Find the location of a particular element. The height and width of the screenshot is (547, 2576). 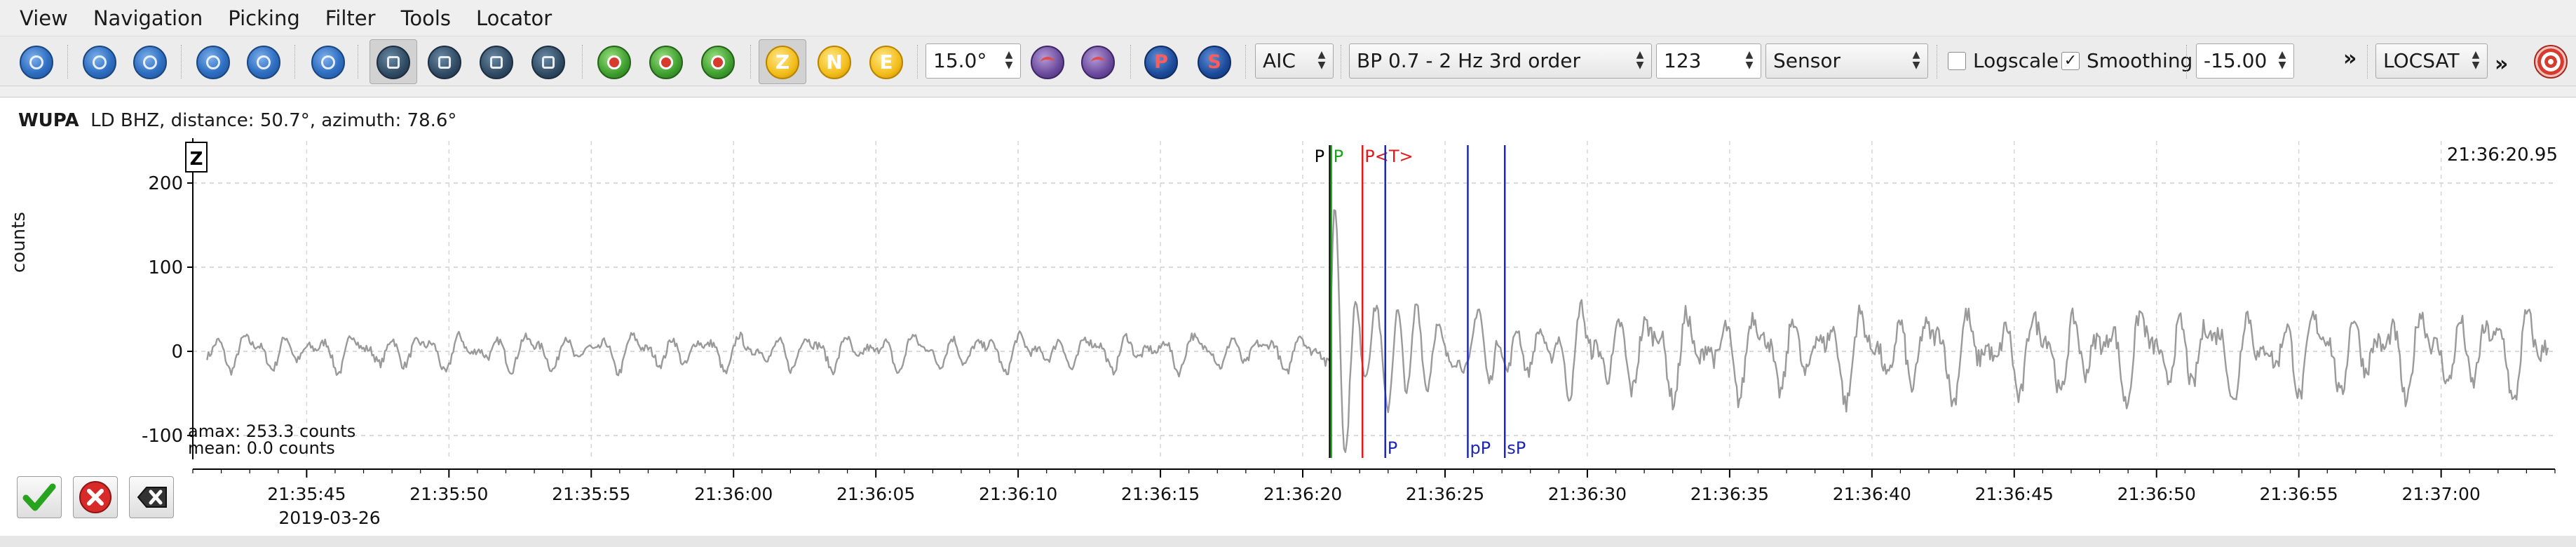

date-label: 2019-03-26 is located at coordinates (329, 518).